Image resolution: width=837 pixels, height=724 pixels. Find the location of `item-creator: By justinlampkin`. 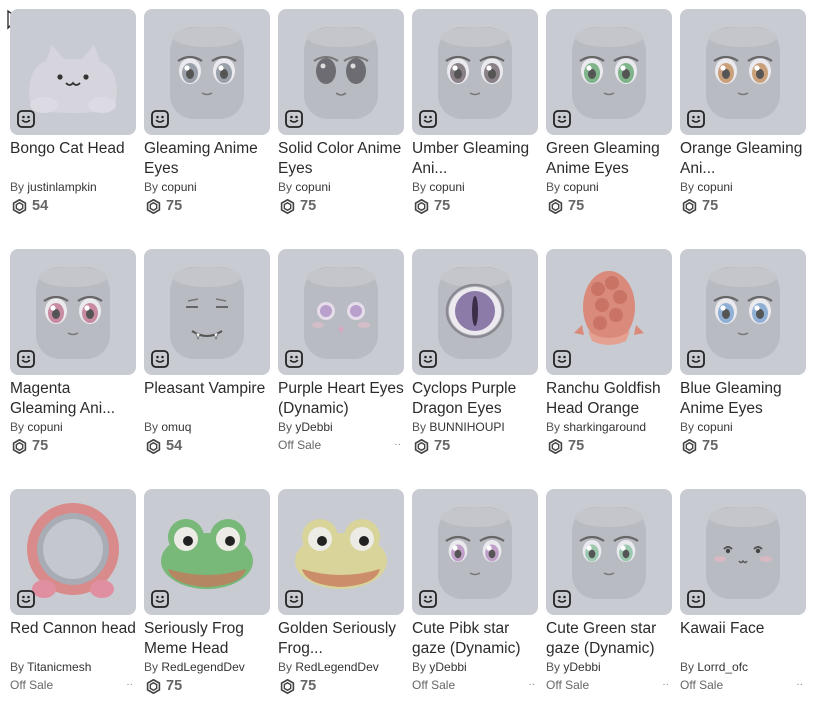

item-creator: By justinlampkin is located at coordinates (73, 187).